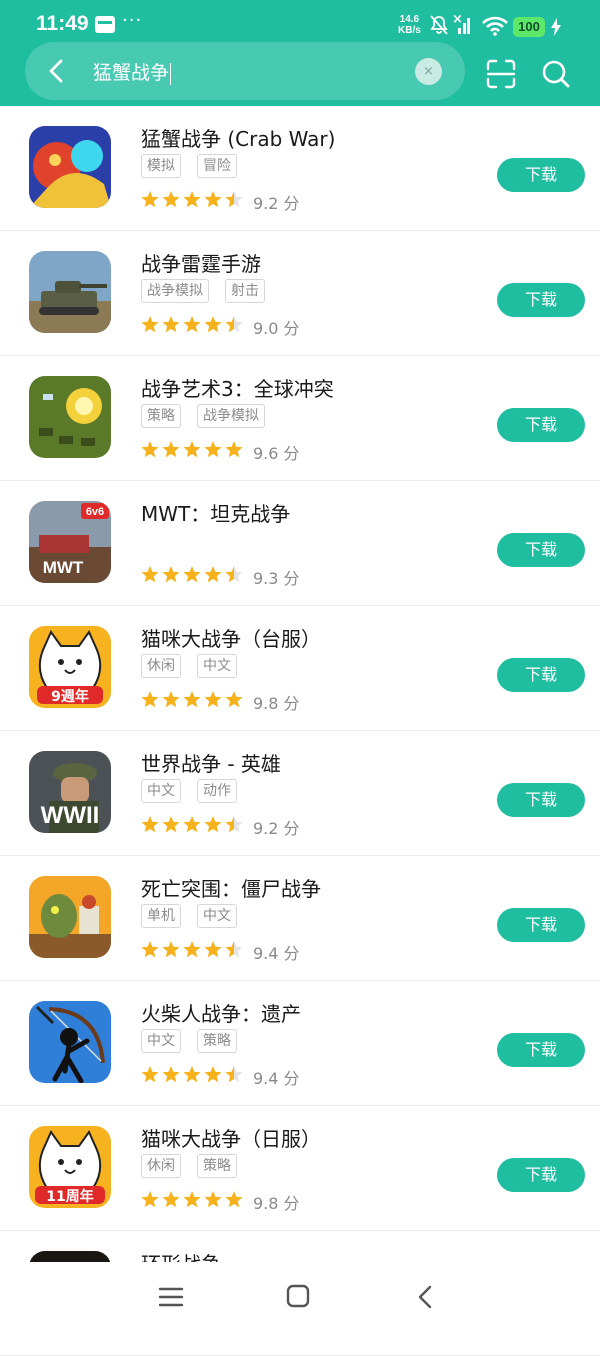 The height and width of the screenshot is (1356, 600). What do you see at coordinates (69, 1196) in the screenshot?
I see `icon-banner: 11周年` at bounding box center [69, 1196].